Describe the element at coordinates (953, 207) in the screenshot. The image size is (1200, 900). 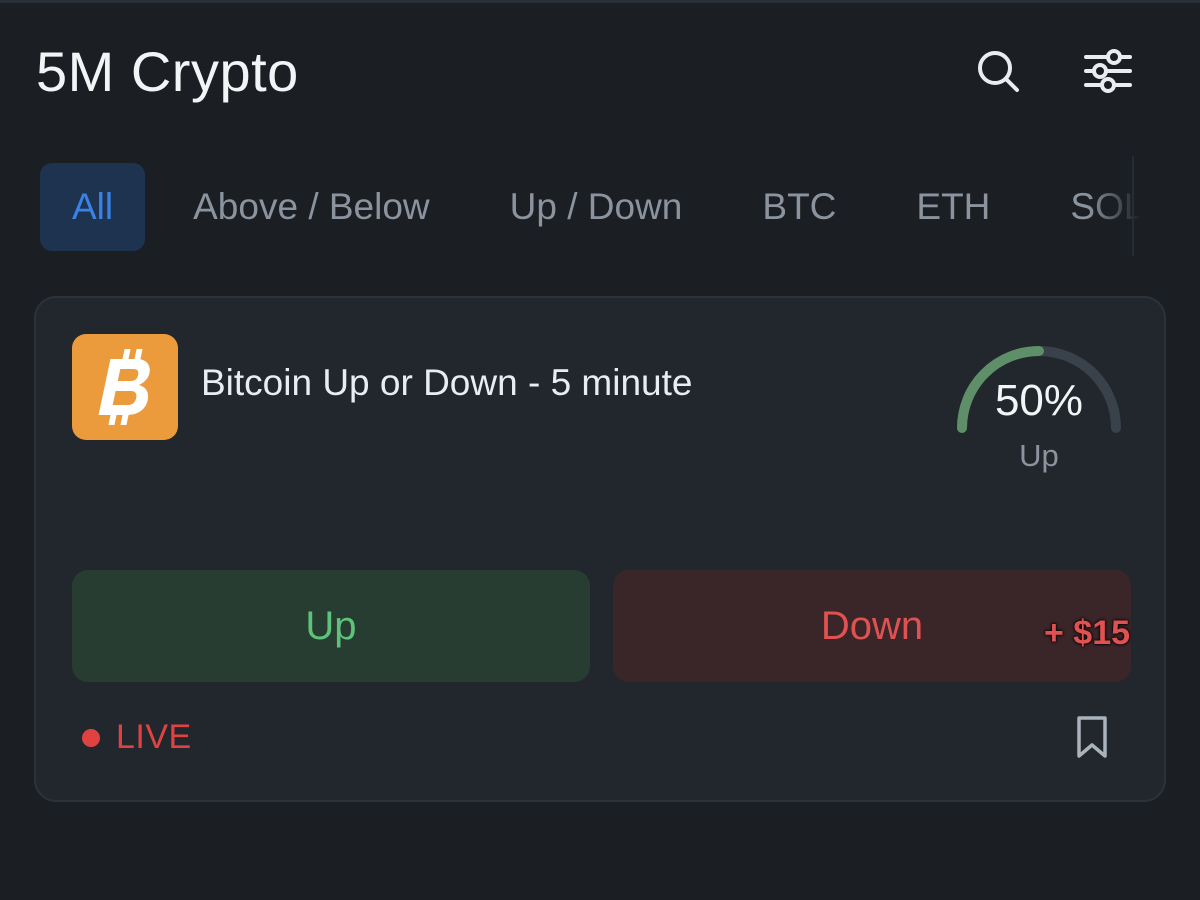
I see `tab-eth: ETH` at that location.